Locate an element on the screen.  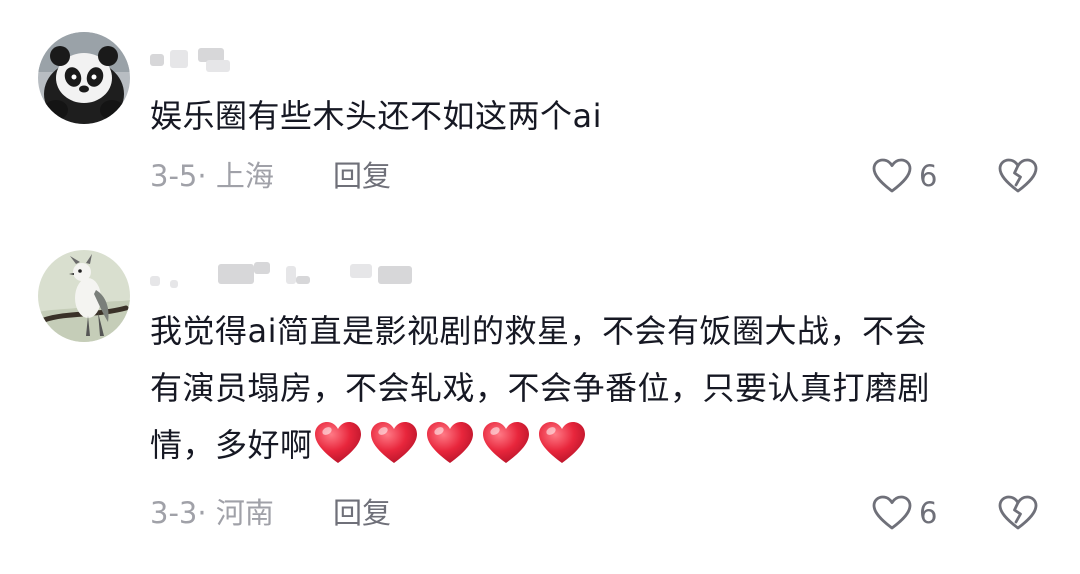
emoji-row is located at coordinates (453, 443).